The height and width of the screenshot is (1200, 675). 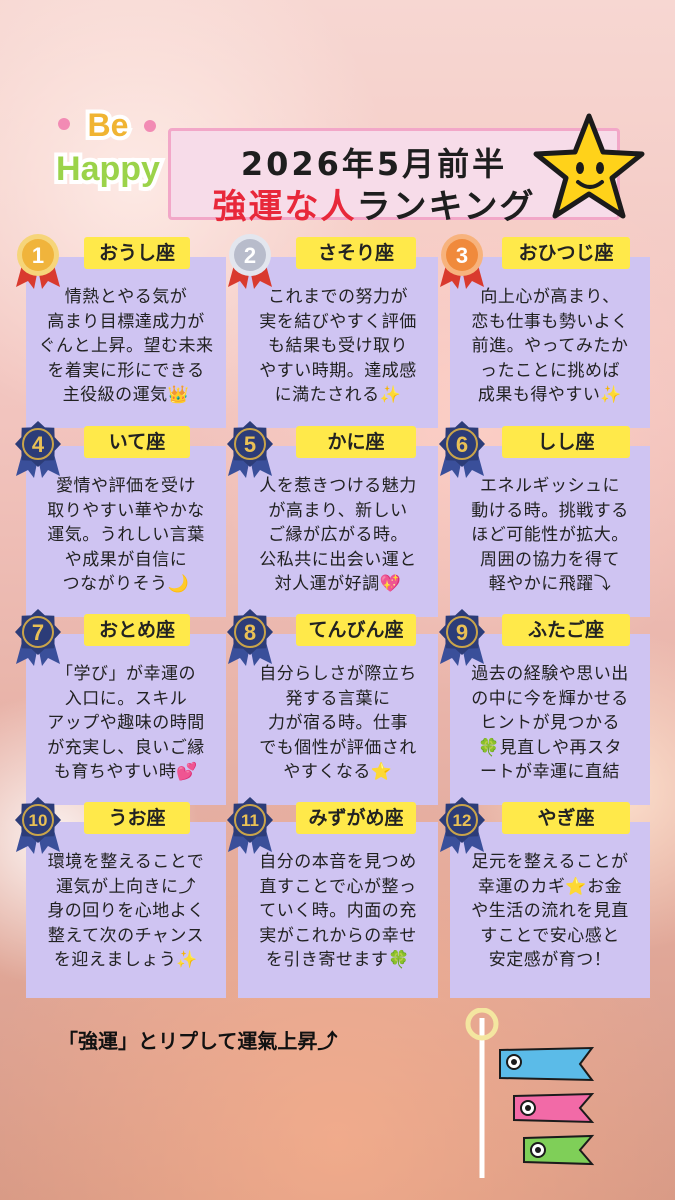 I want to click on description-line: が充実し、良いご縁, so click(x=126, y=747).